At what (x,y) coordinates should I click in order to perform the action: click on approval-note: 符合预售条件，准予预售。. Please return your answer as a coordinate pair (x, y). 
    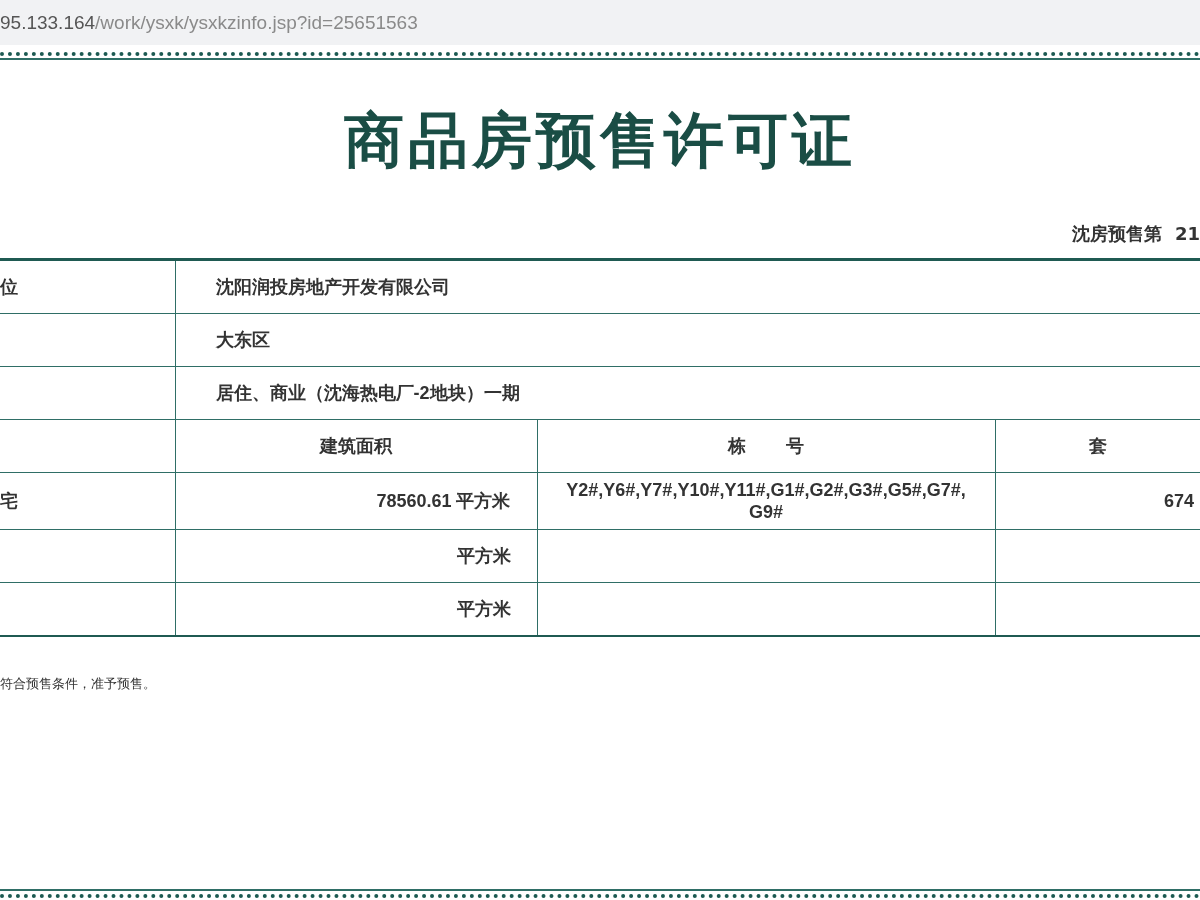
    Looking at the image, I should click on (78, 684).